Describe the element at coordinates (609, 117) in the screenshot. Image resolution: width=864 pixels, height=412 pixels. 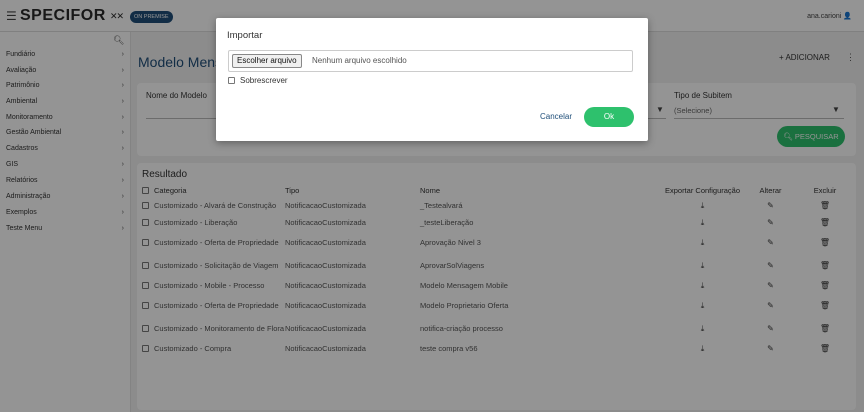
I see `ok-button: Ok` at that location.